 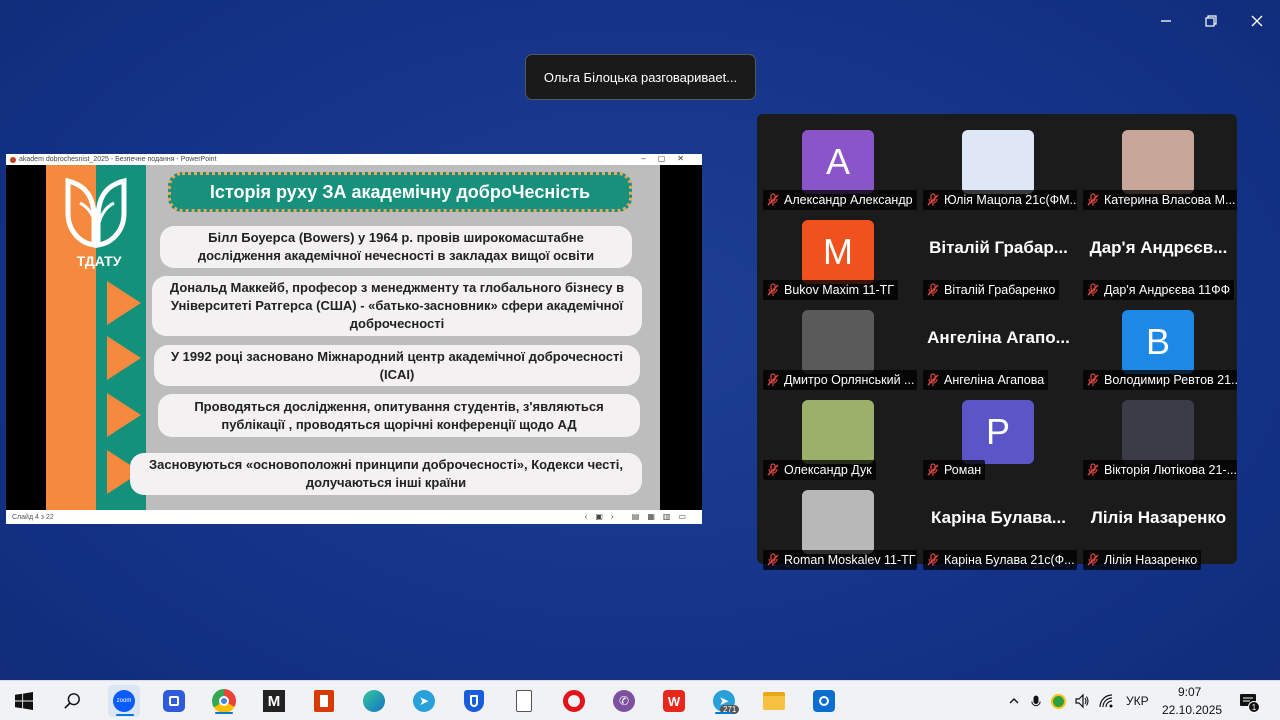 I want to click on office-app-button, so click(x=324, y=701).